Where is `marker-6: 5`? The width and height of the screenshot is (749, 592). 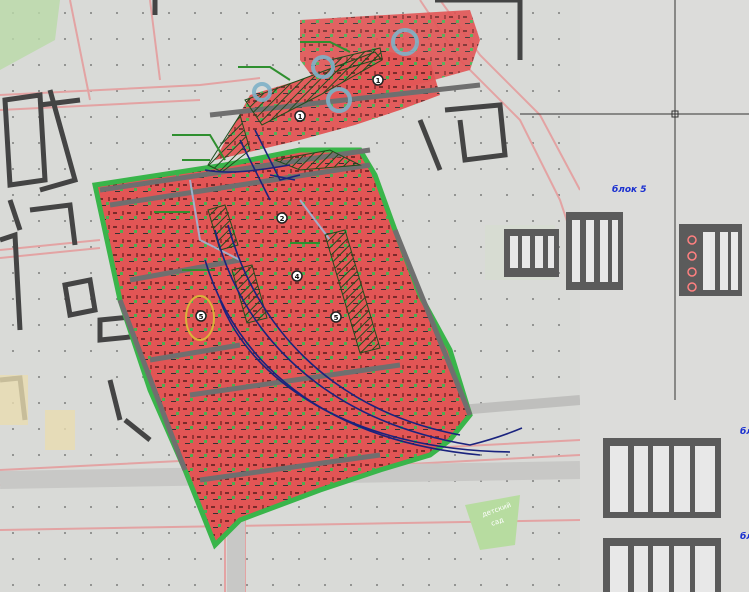
marker-6: 5 is located at coordinates (336, 317).